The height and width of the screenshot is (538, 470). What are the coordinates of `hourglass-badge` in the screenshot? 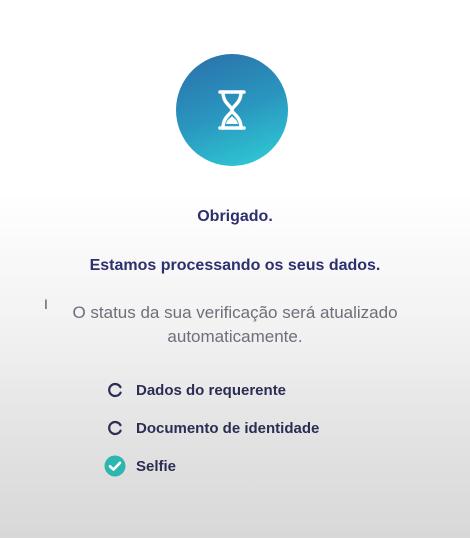 It's located at (232, 110).